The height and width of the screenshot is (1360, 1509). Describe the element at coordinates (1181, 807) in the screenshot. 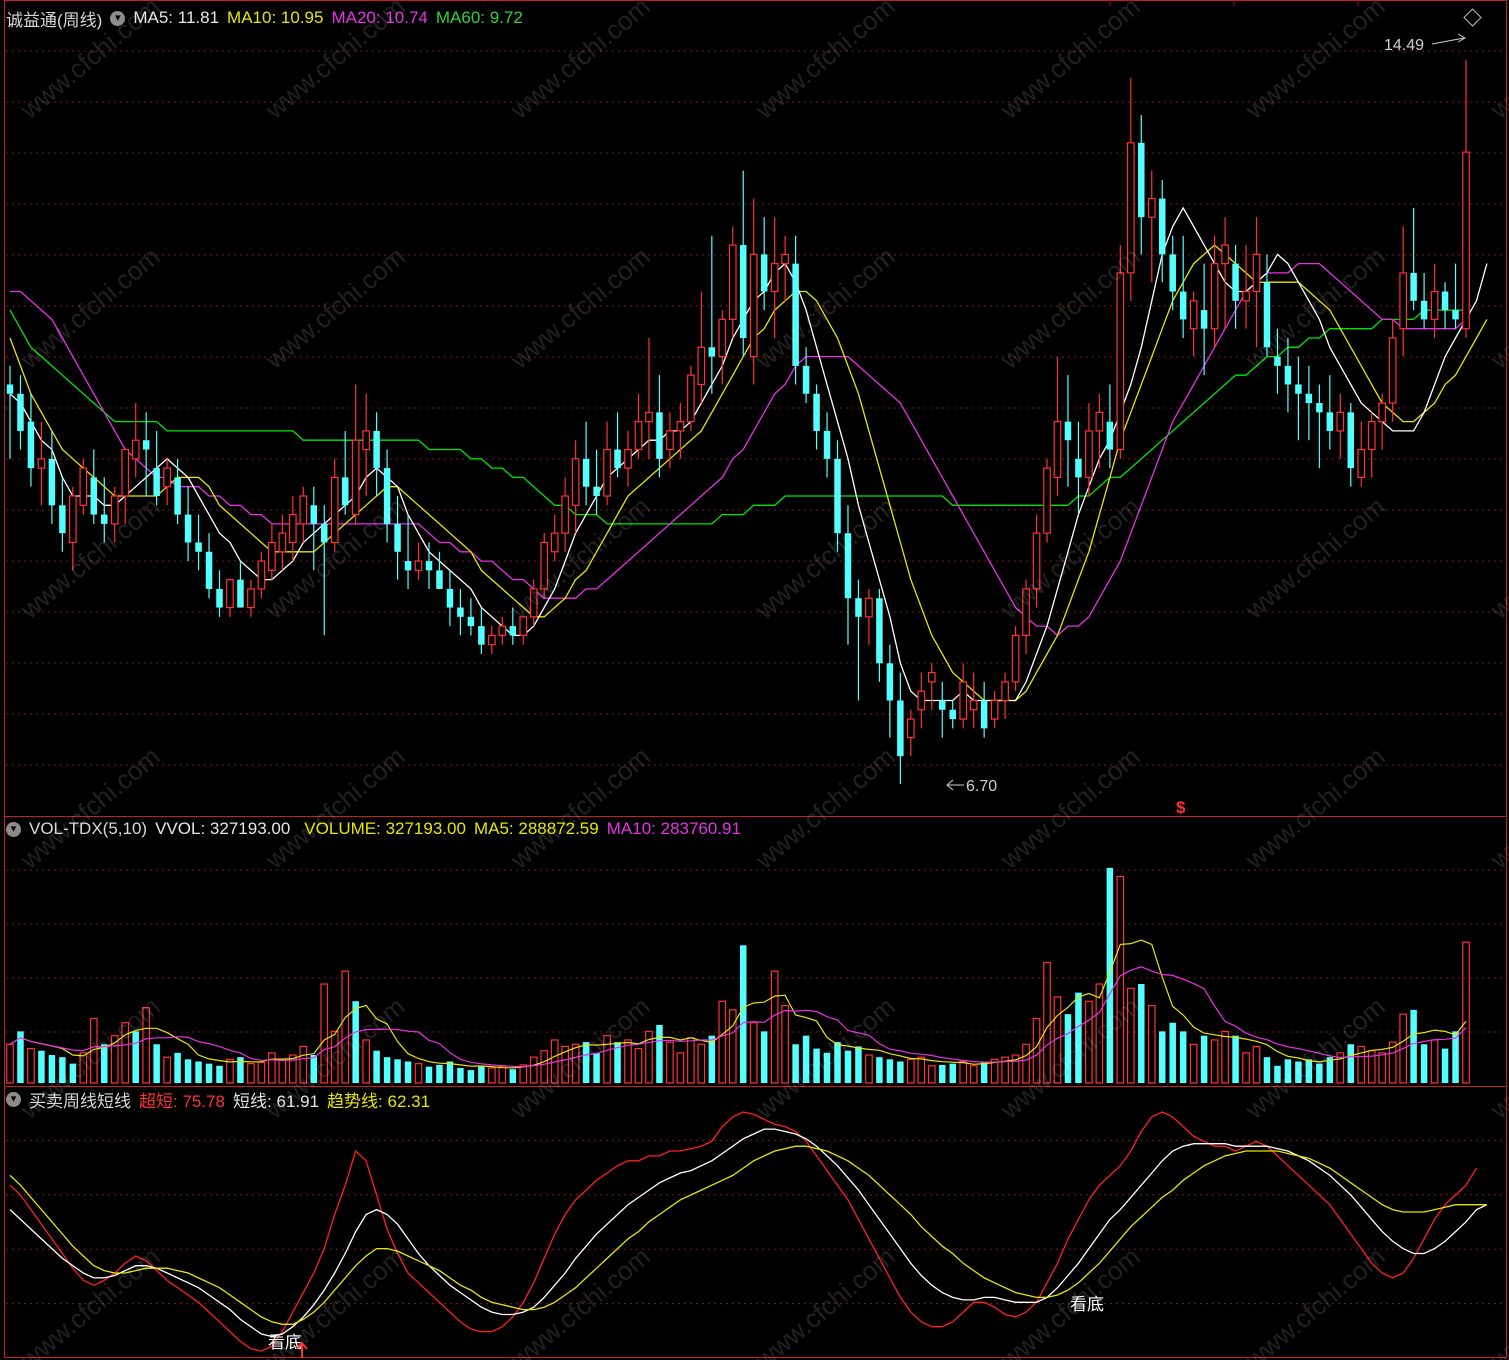

I see `marker-symbol: $` at that location.